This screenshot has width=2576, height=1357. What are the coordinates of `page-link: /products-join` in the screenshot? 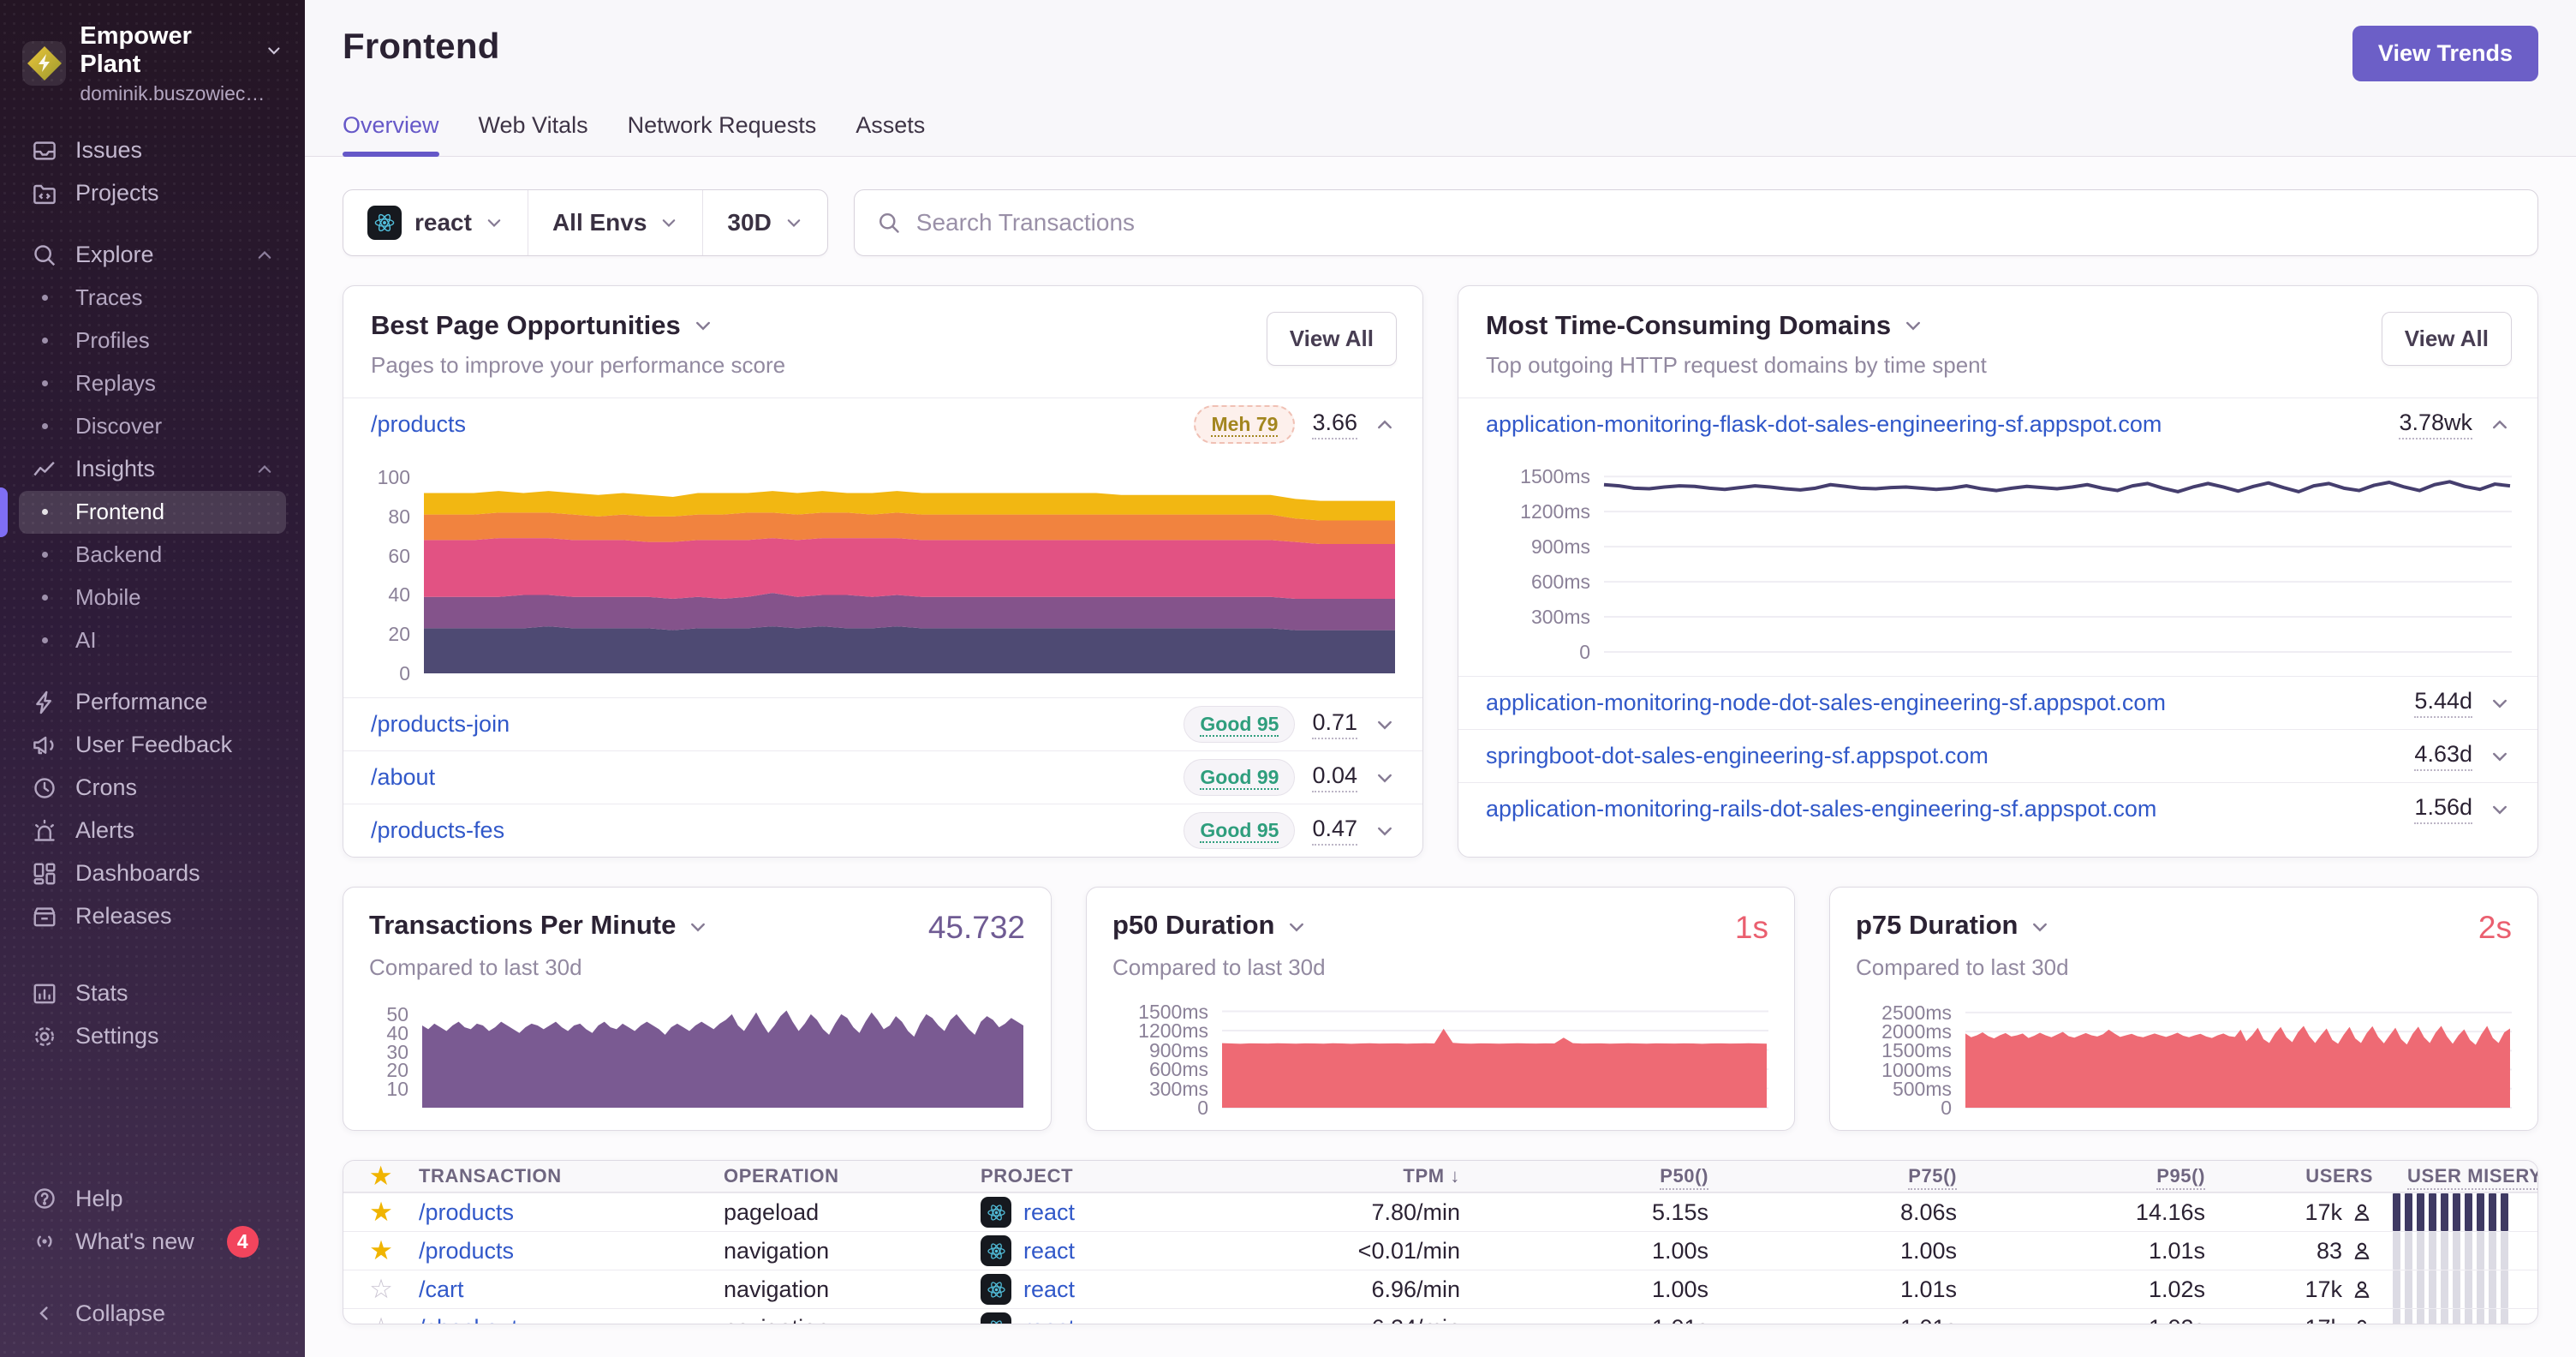 It's located at (441, 725).